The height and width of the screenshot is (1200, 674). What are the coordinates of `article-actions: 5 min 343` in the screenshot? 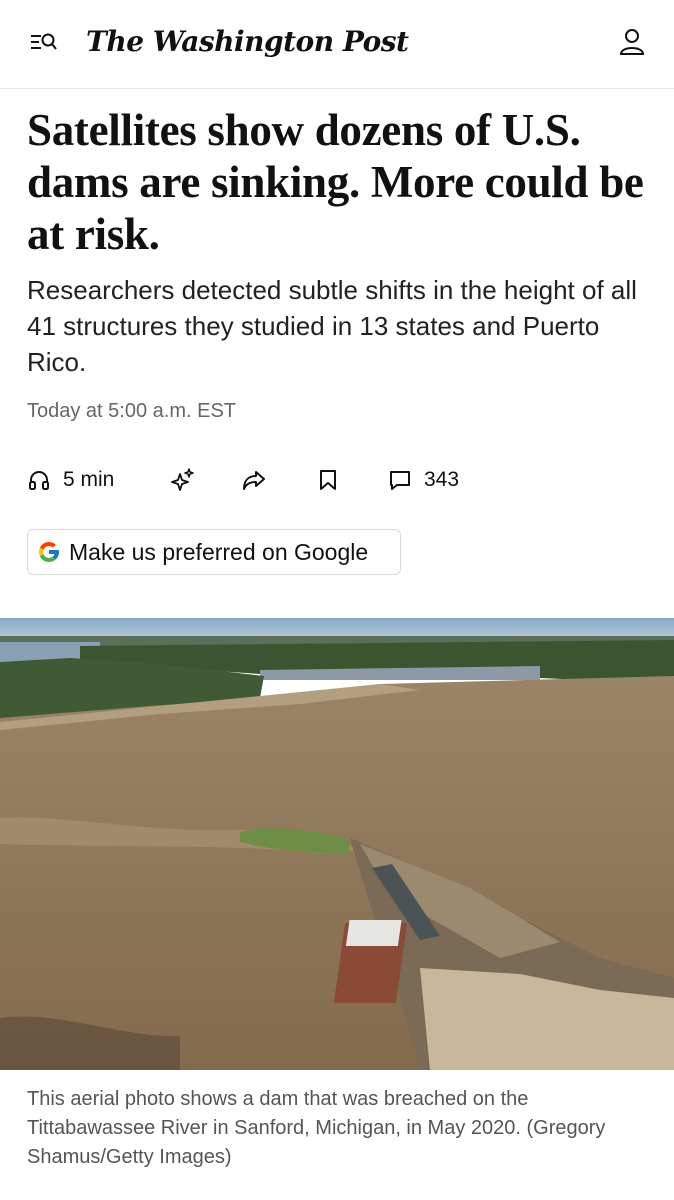 It's located at (337, 482).